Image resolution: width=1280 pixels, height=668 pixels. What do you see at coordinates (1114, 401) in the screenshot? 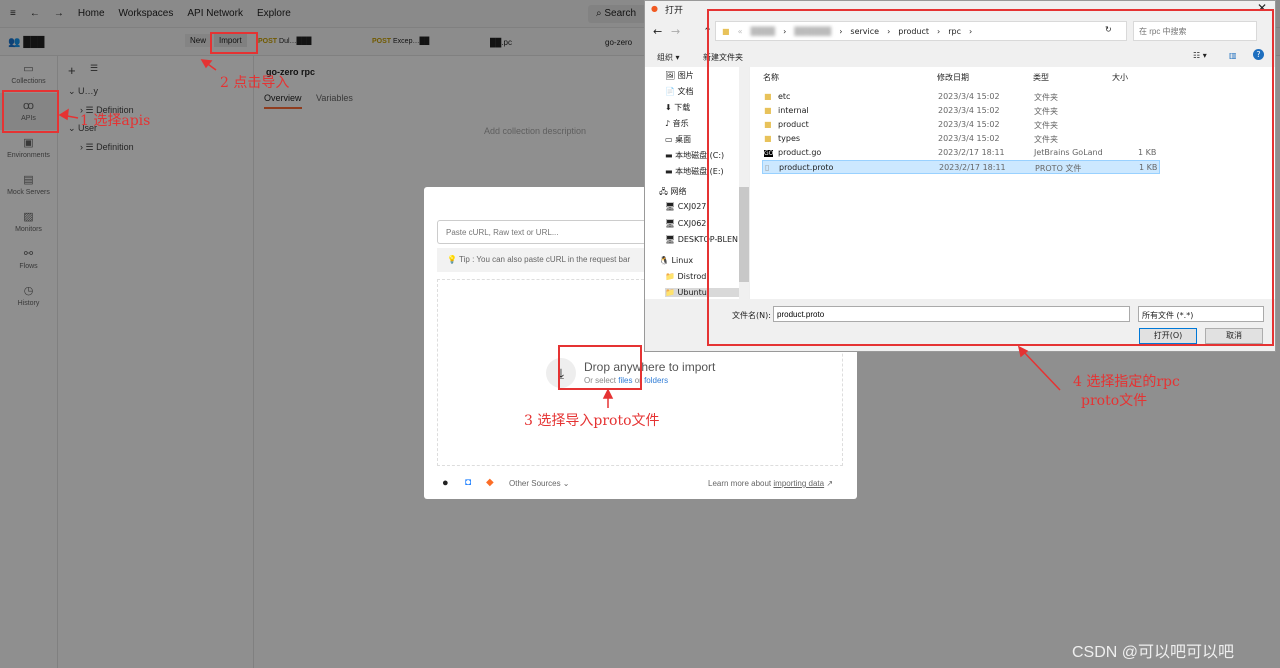
I see `annotation-4b: proto文件` at bounding box center [1114, 401].